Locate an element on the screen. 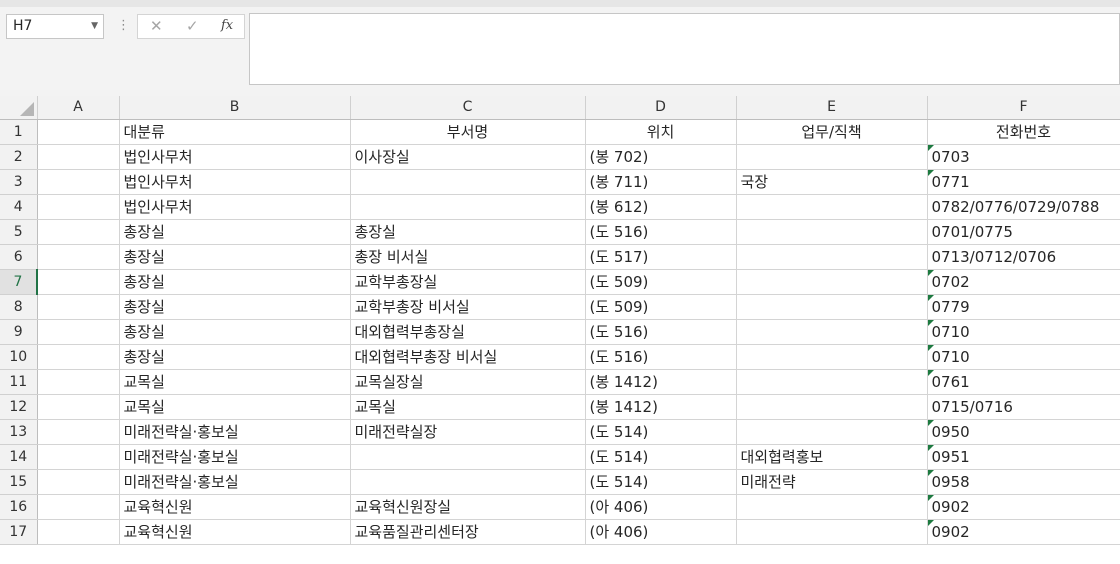 The image size is (1120, 564). cell-a12 is located at coordinates (78, 407).